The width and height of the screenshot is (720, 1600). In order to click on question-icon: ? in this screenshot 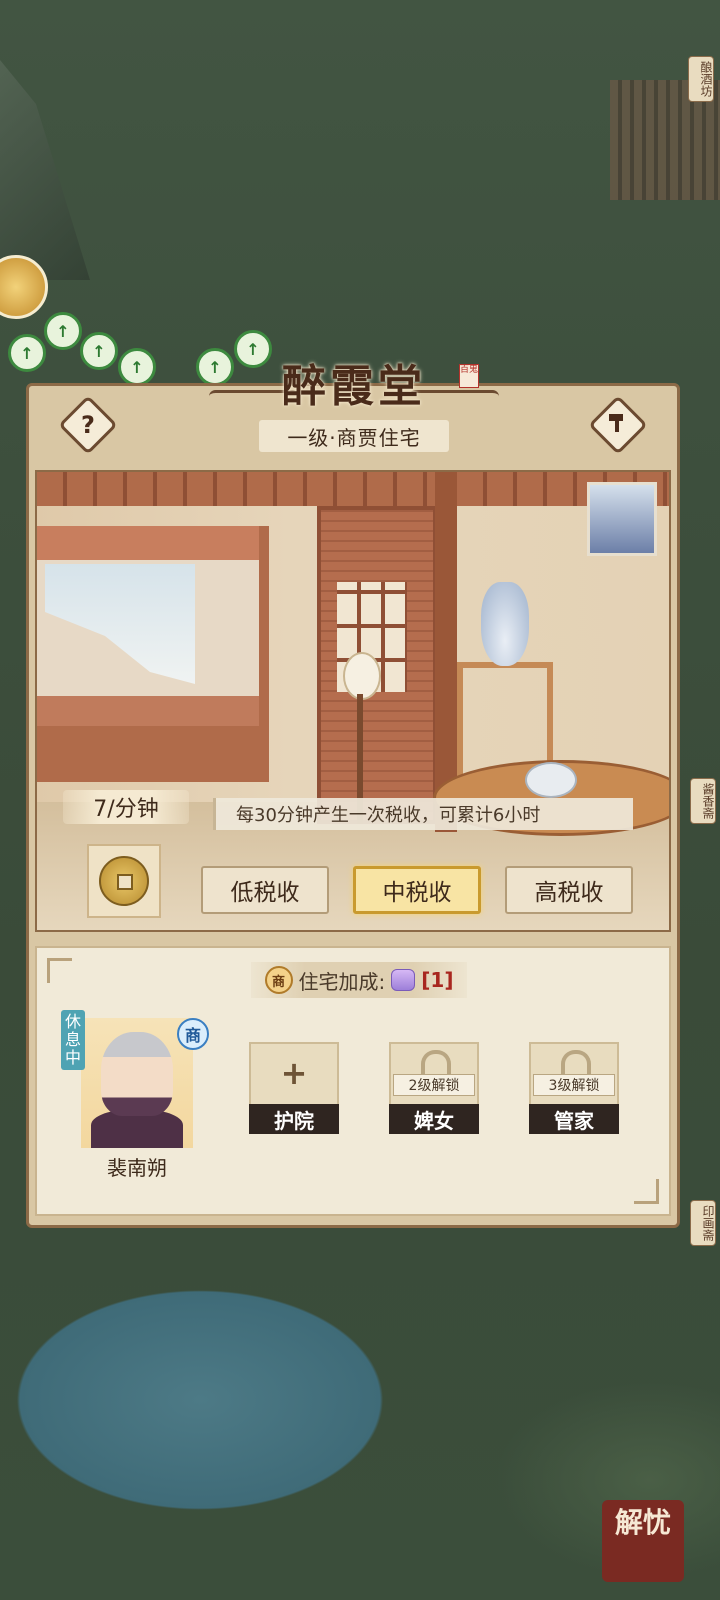, I will do `click(88, 424)`.